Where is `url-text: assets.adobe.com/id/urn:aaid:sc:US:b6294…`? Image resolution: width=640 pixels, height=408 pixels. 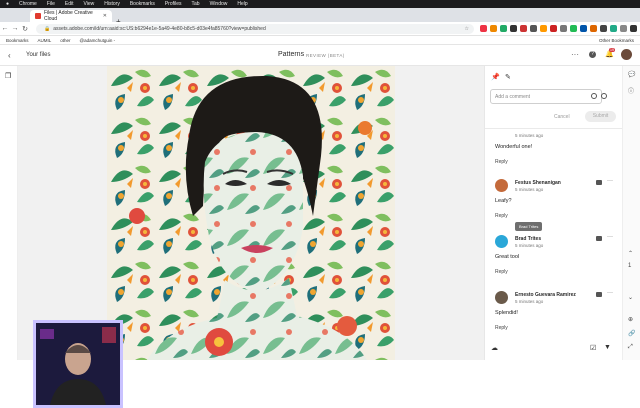
url-text: assets.adobe.com/id/urn:aaid:sc:US:b6294… is located at coordinates (159, 29).